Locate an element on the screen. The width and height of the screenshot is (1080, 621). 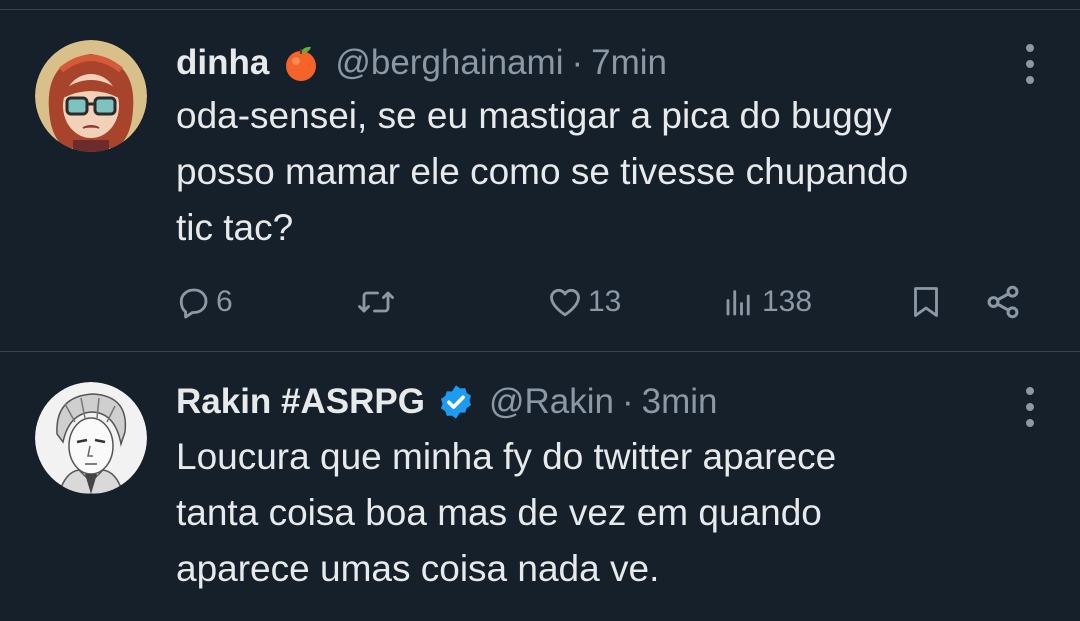
top-divider is located at coordinates (540, 5).